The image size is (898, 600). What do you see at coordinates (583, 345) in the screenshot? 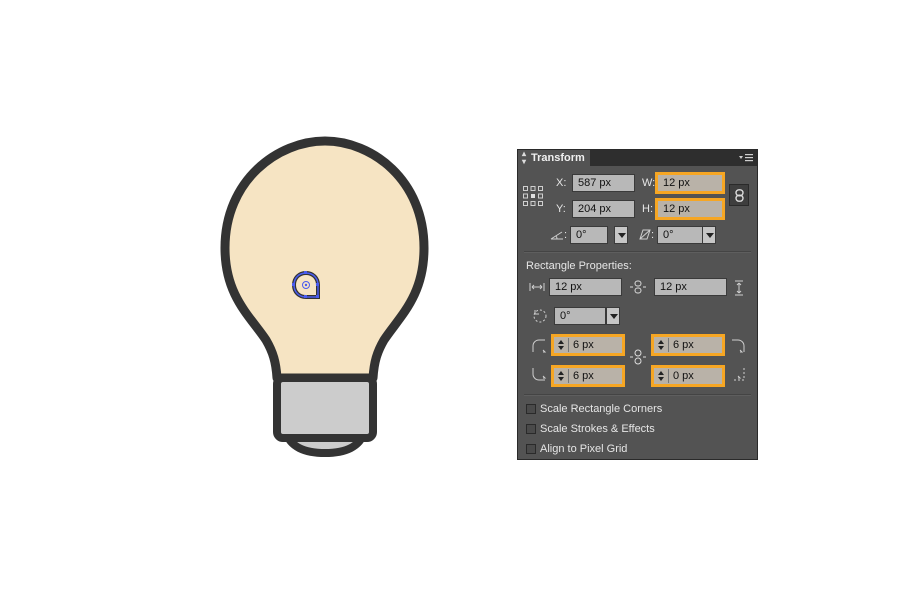
I see `corner-top-left-value: 6 px` at bounding box center [583, 345].